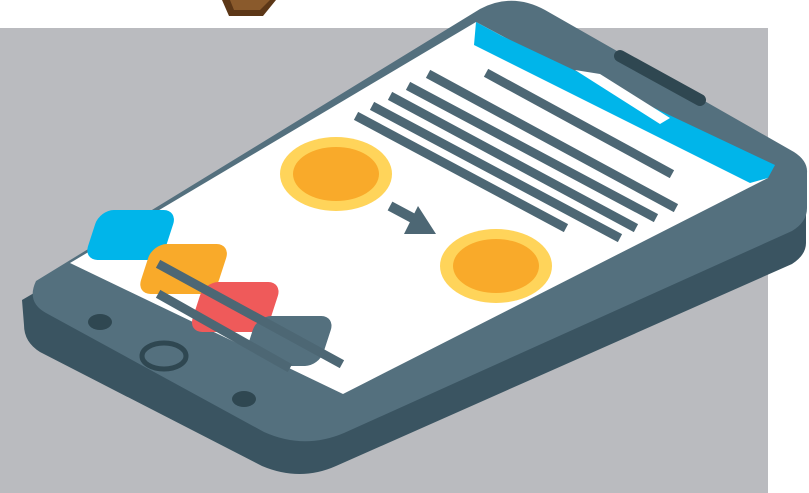 Image resolution: width=809 pixels, height=493 pixels. I want to click on sensor-icon, so click(244, 399).